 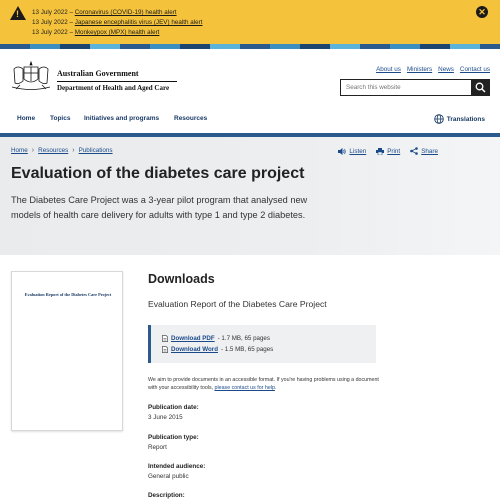 What do you see at coordinates (419, 69) in the screenshot?
I see `ministers-link: Ministers` at bounding box center [419, 69].